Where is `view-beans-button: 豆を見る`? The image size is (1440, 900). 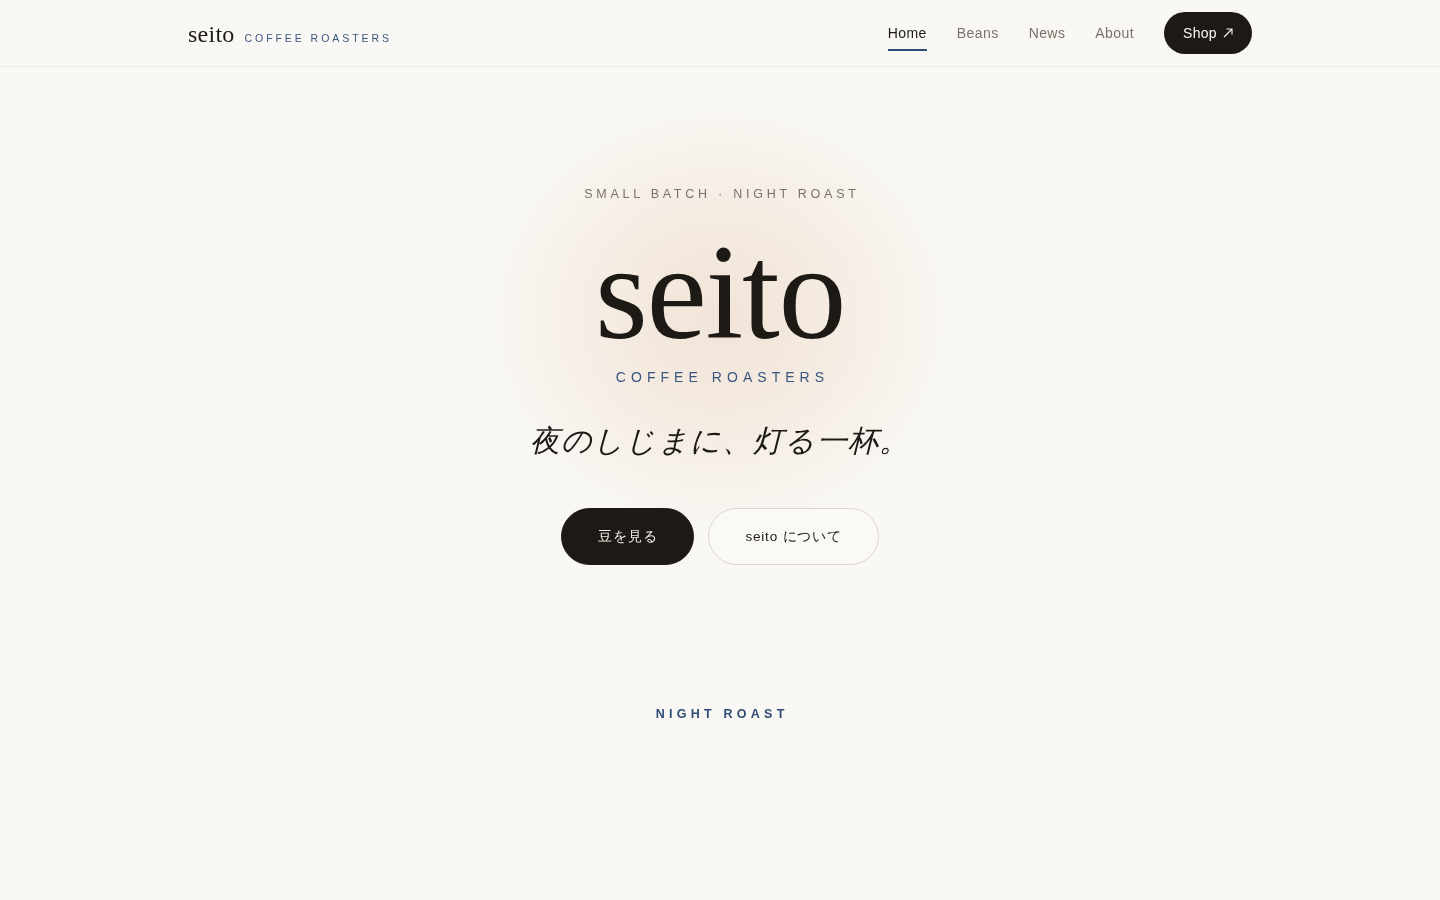 view-beans-button: 豆を見る is located at coordinates (628, 536).